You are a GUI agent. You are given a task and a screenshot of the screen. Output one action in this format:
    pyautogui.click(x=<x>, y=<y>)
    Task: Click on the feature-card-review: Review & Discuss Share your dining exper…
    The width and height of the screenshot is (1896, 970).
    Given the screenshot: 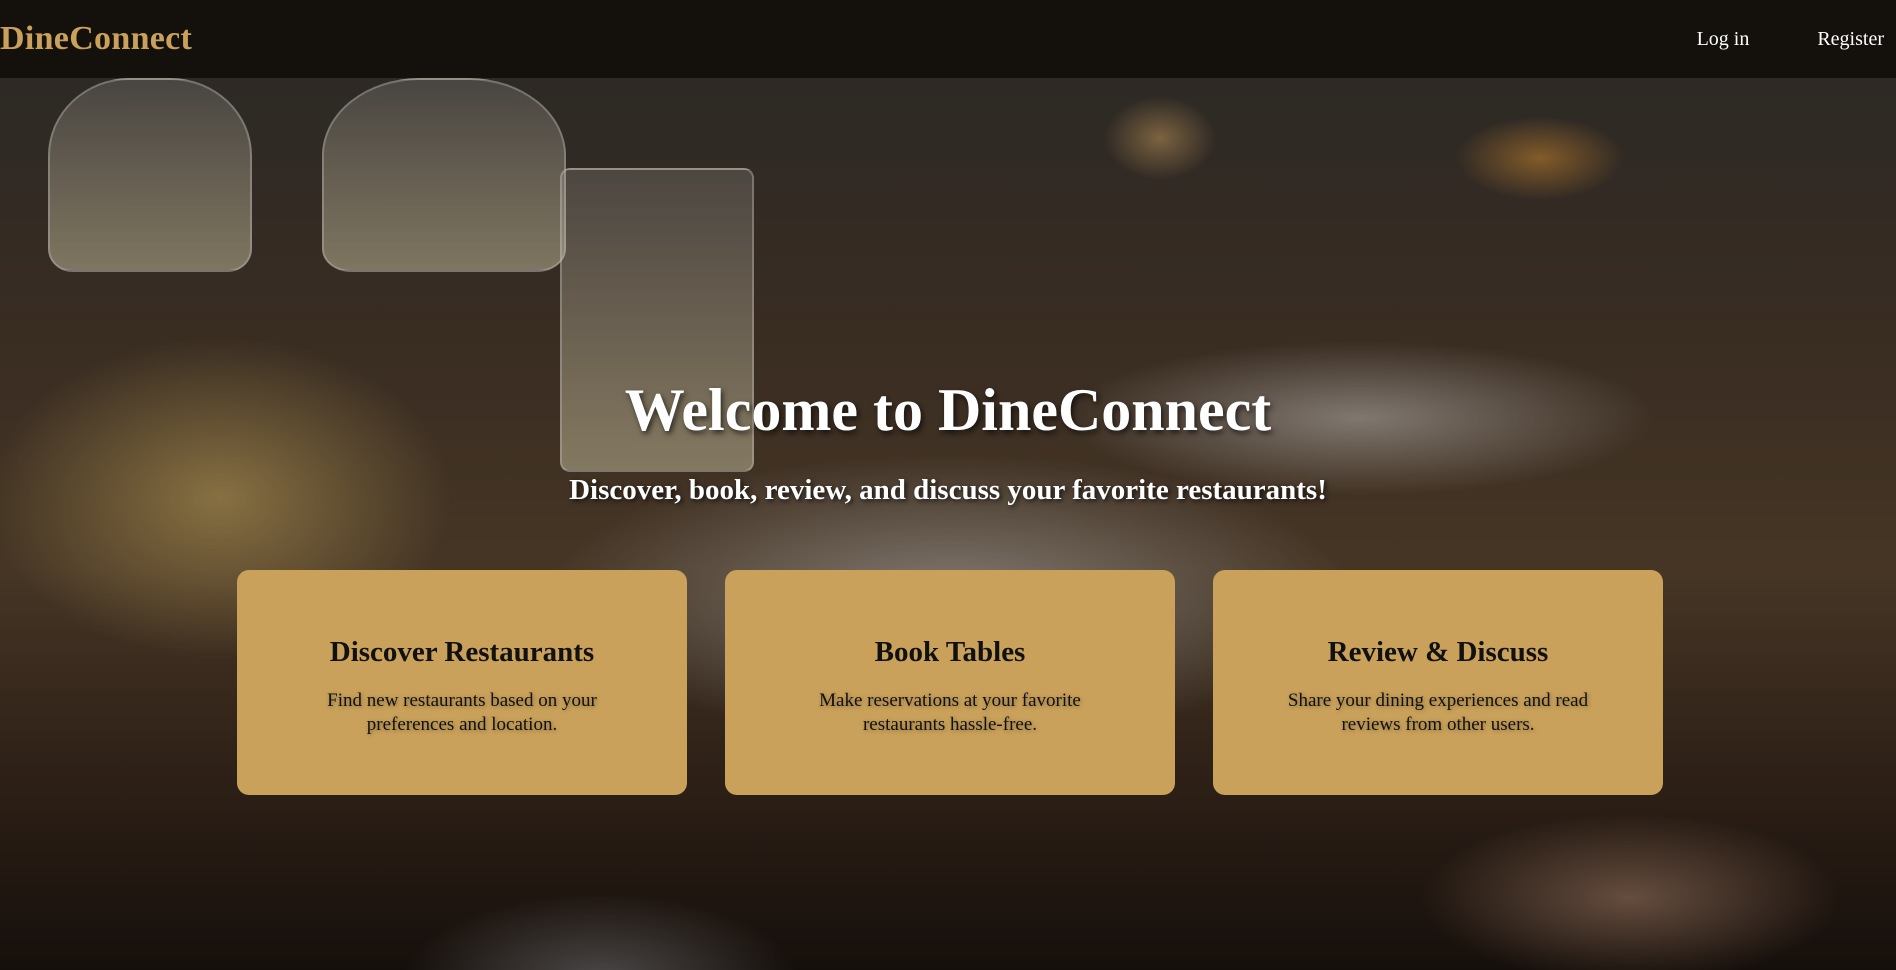 What is the action you would take?
    pyautogui.click(x=1438, y=682)
    